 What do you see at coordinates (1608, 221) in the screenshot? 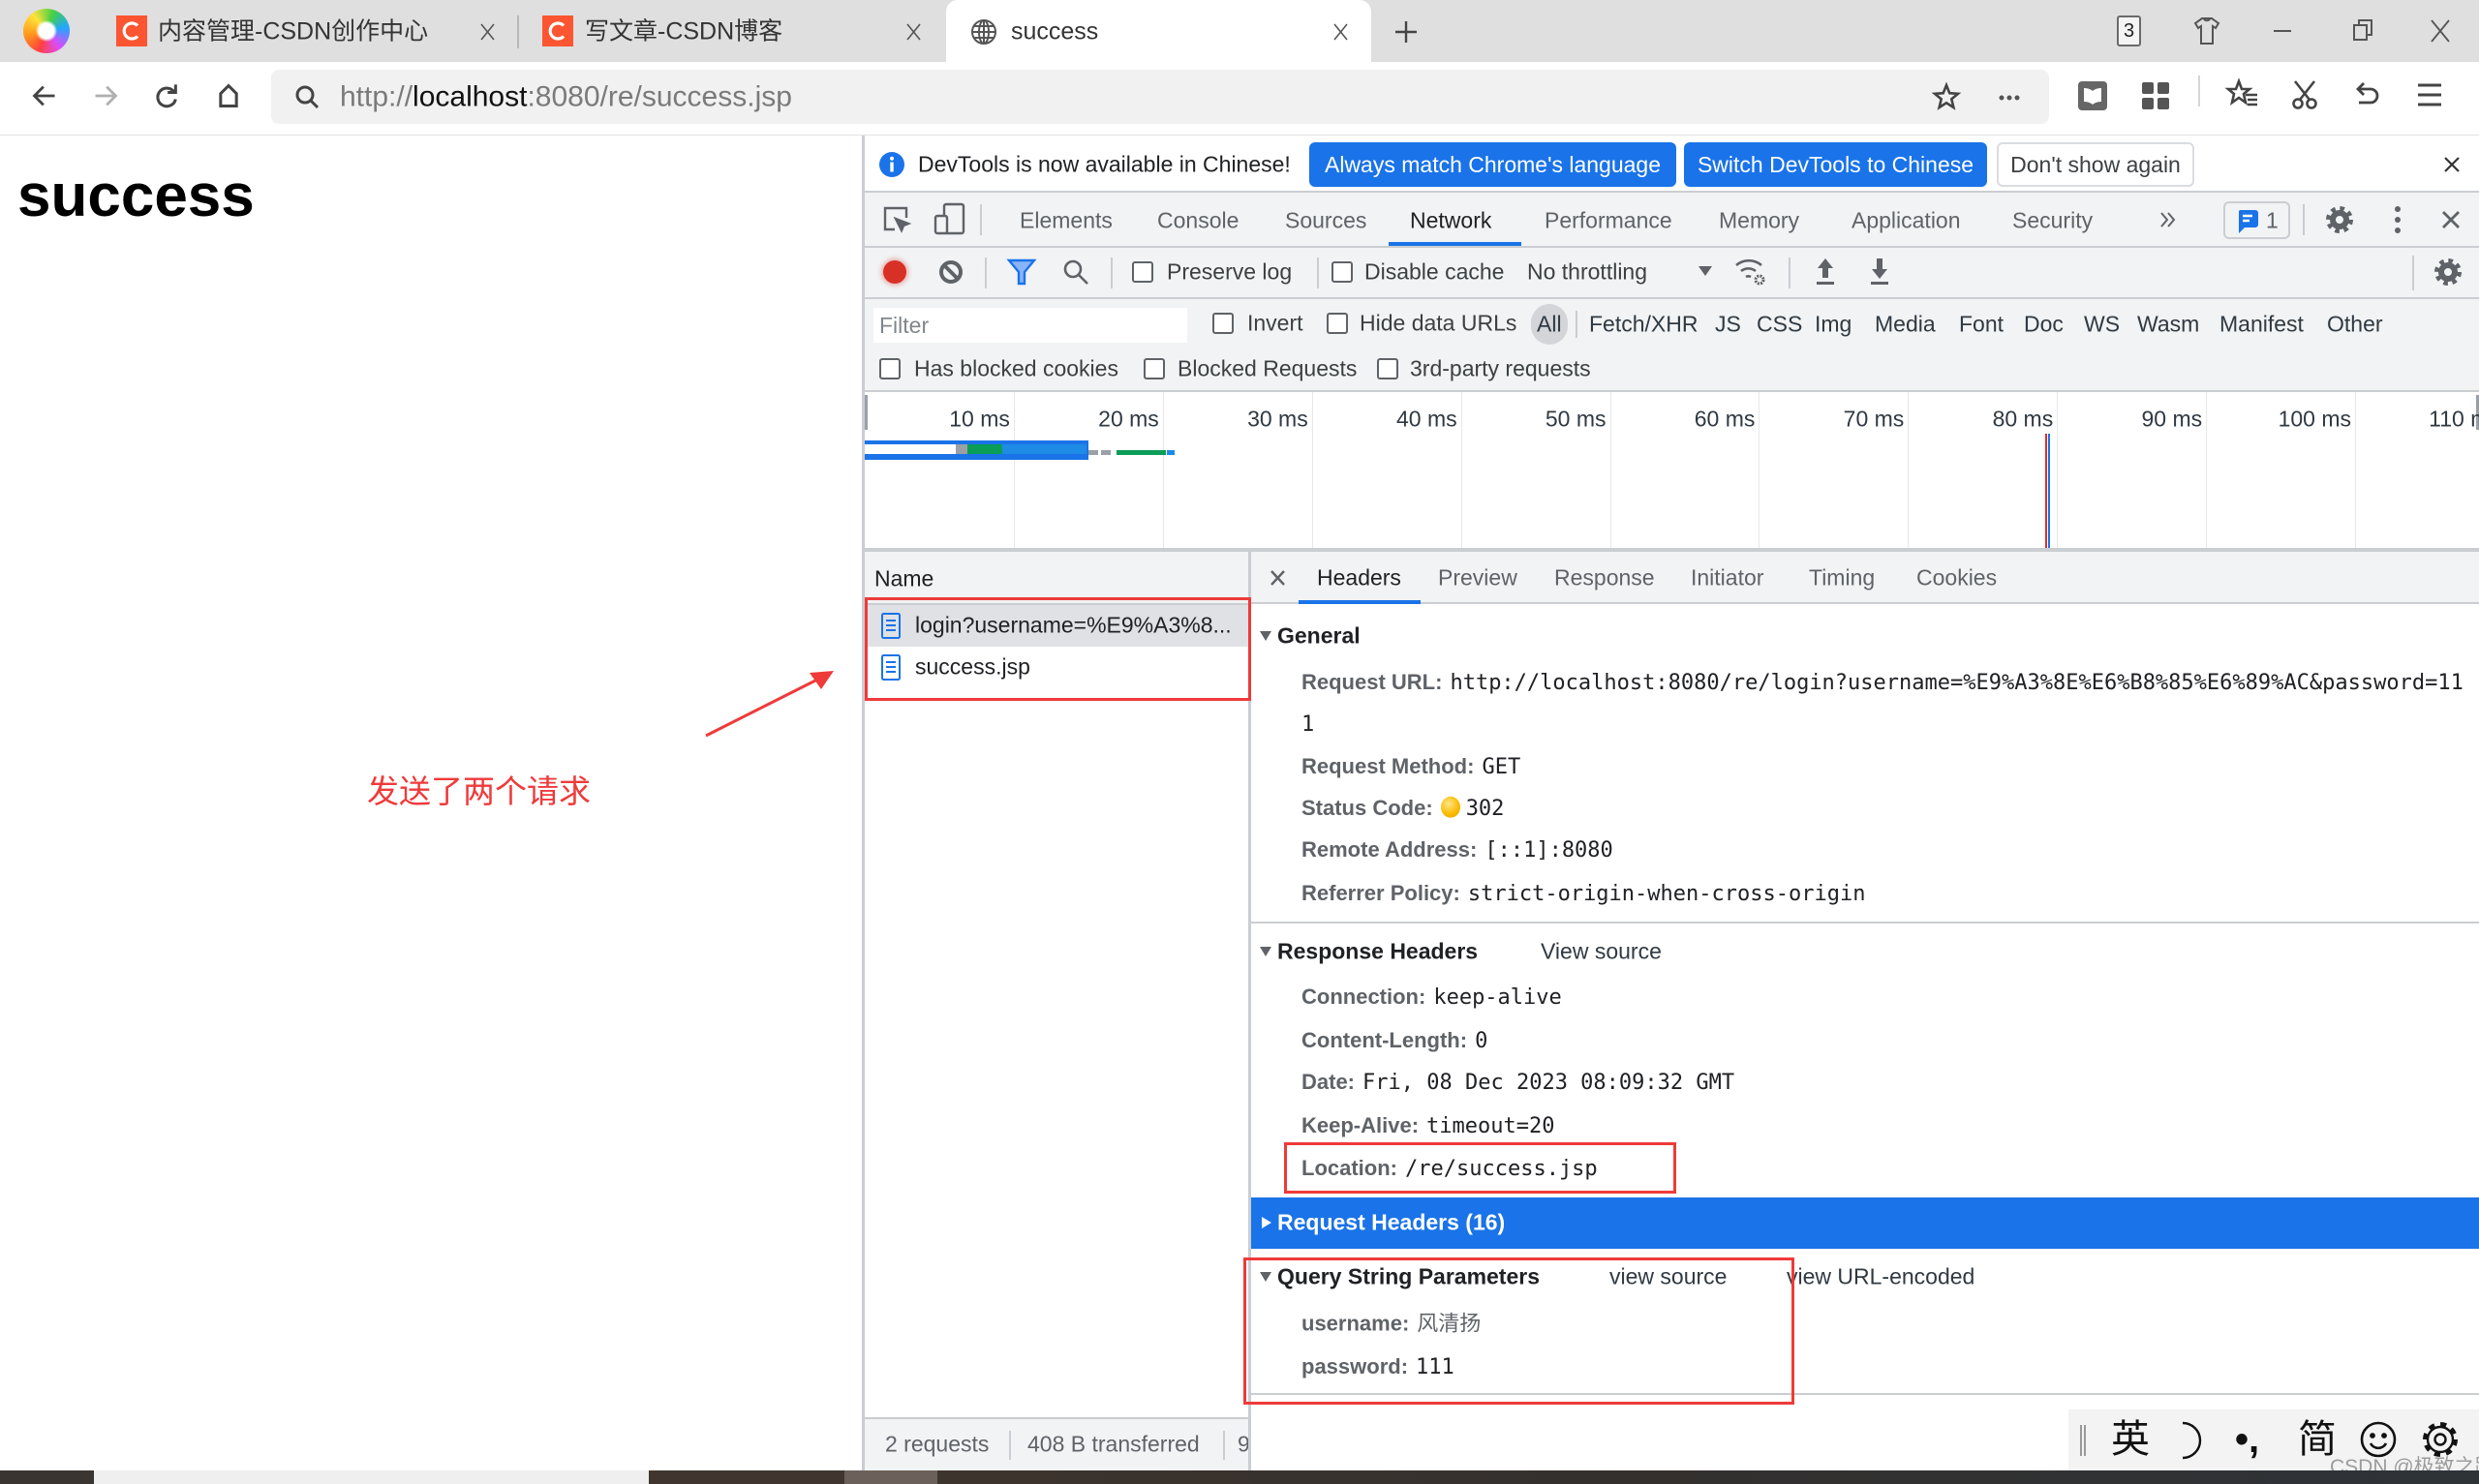
I see `tab-performance: Performance` at bounding box center [1608, 221].